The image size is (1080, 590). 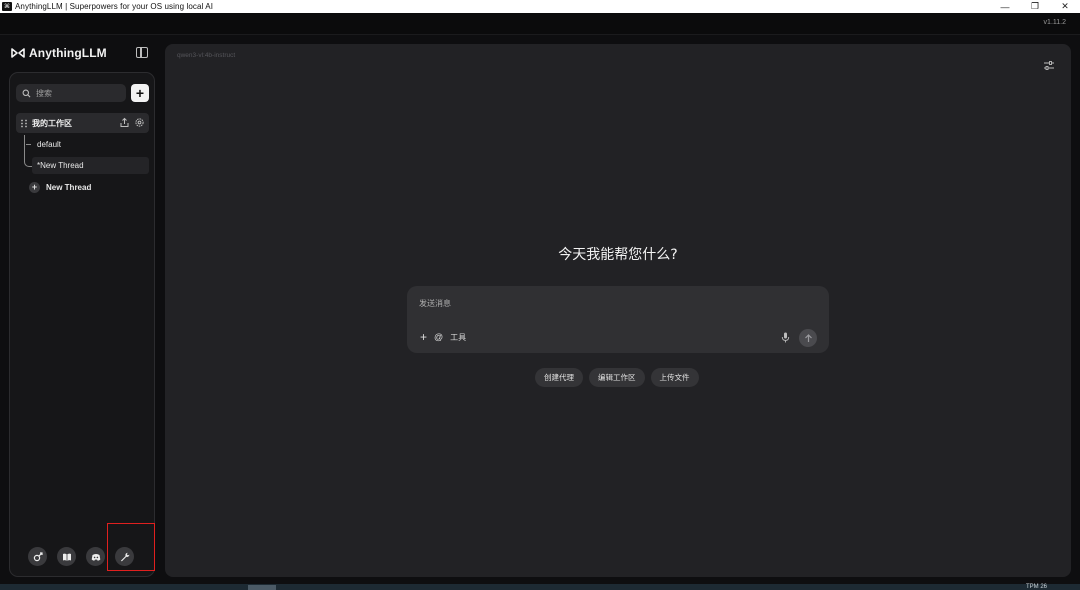 I want to click on app-icon: ⌘, so click(x=7, y=6).